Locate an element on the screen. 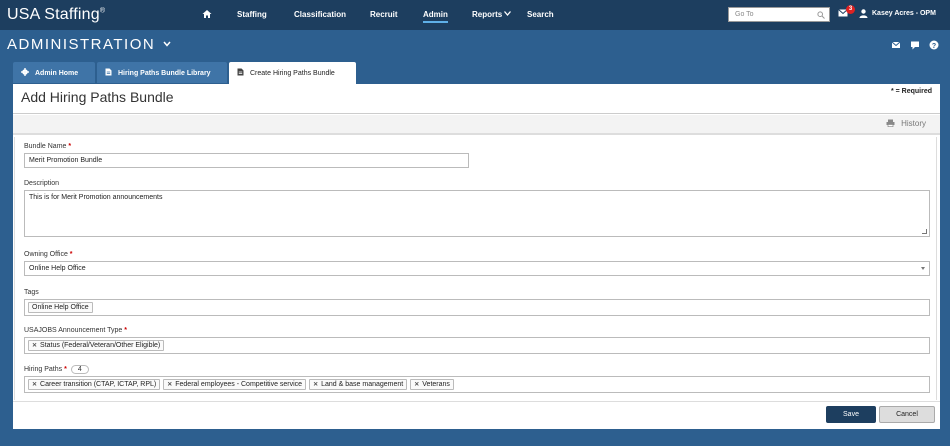 Image resolution: width=950 pixels, height=446 pixels. nav-classification: Classification is located at coordinates (320, 14).